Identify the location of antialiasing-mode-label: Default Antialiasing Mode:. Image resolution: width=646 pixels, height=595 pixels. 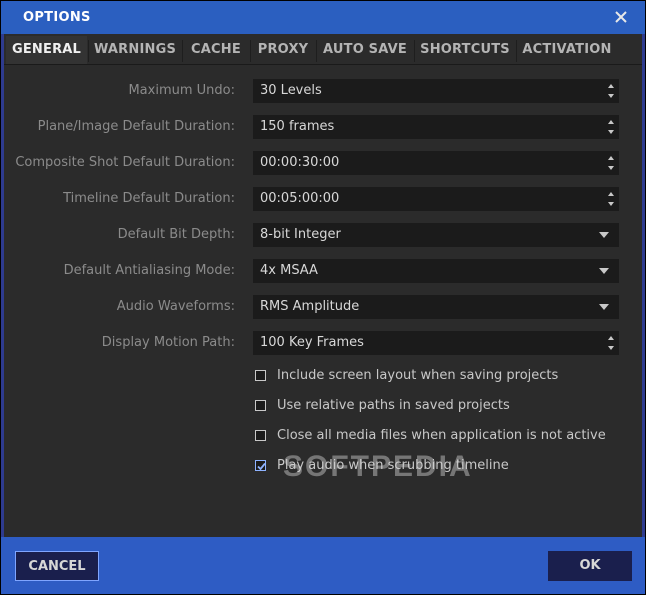
(149, 270).